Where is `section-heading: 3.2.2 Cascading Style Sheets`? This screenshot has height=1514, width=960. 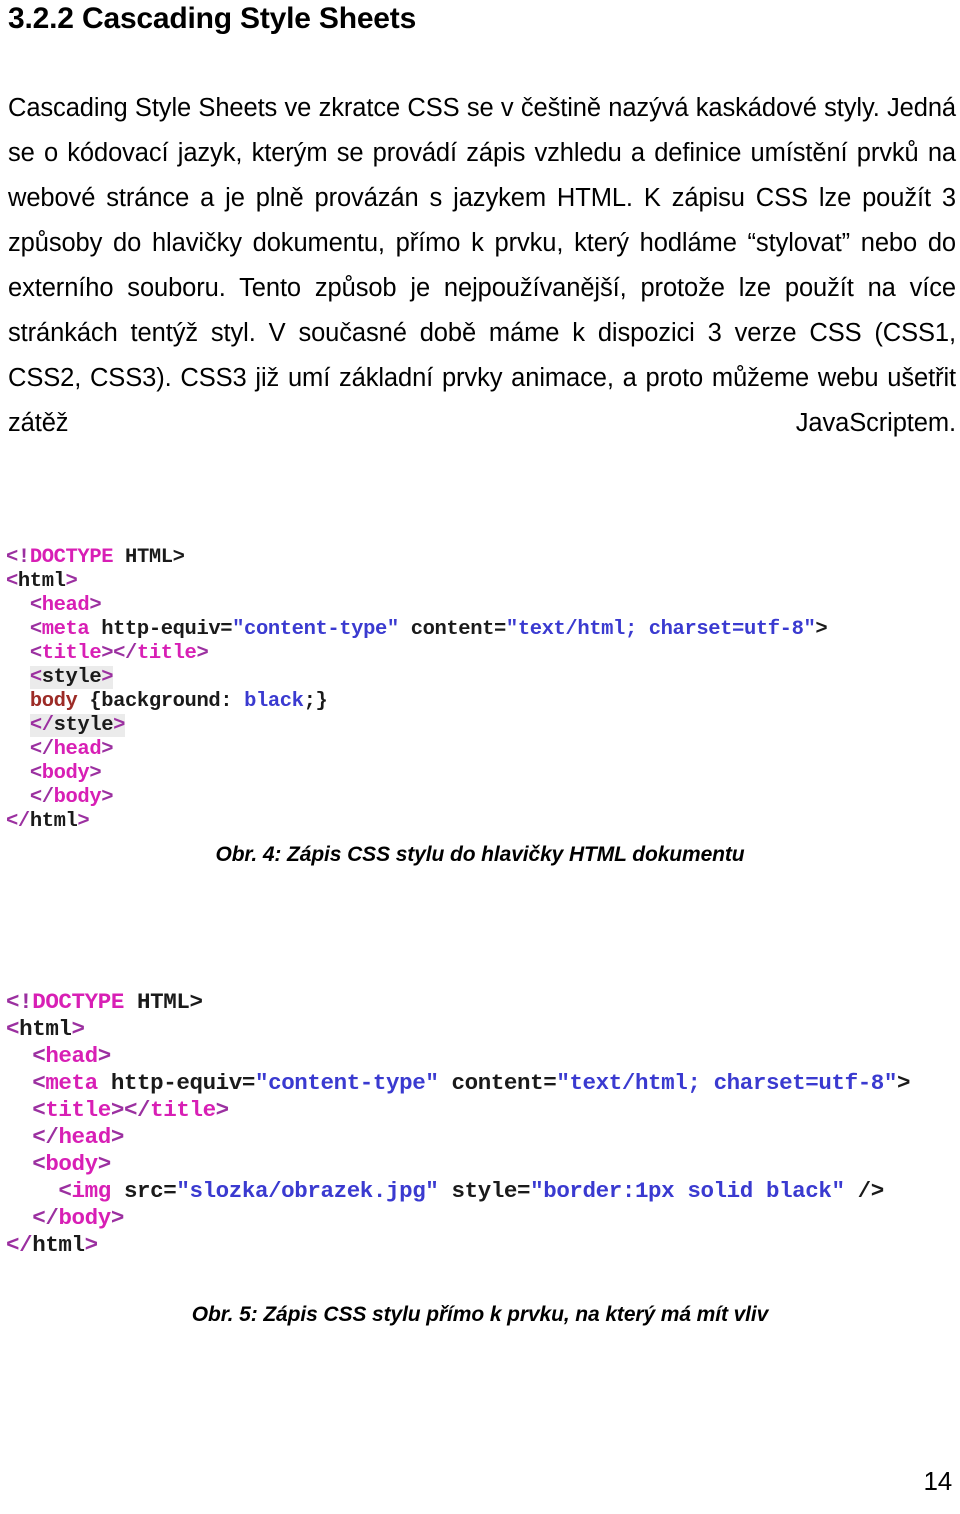
section-heading: 3.2.2 Cascading Style Sheets is located at coordinates (212, 19).